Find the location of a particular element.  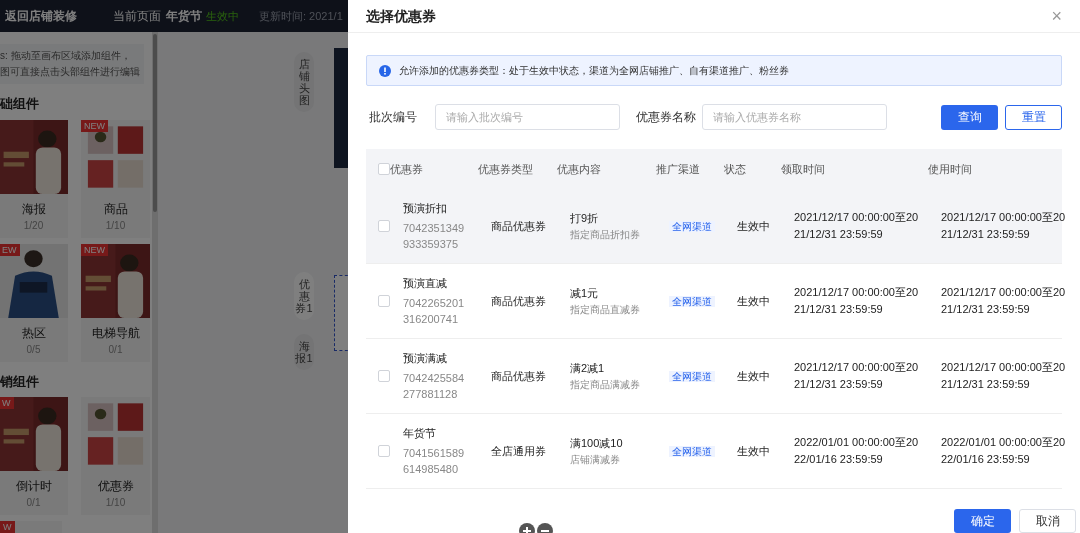

card-title: 商品 is located at coordinates (115, 209).